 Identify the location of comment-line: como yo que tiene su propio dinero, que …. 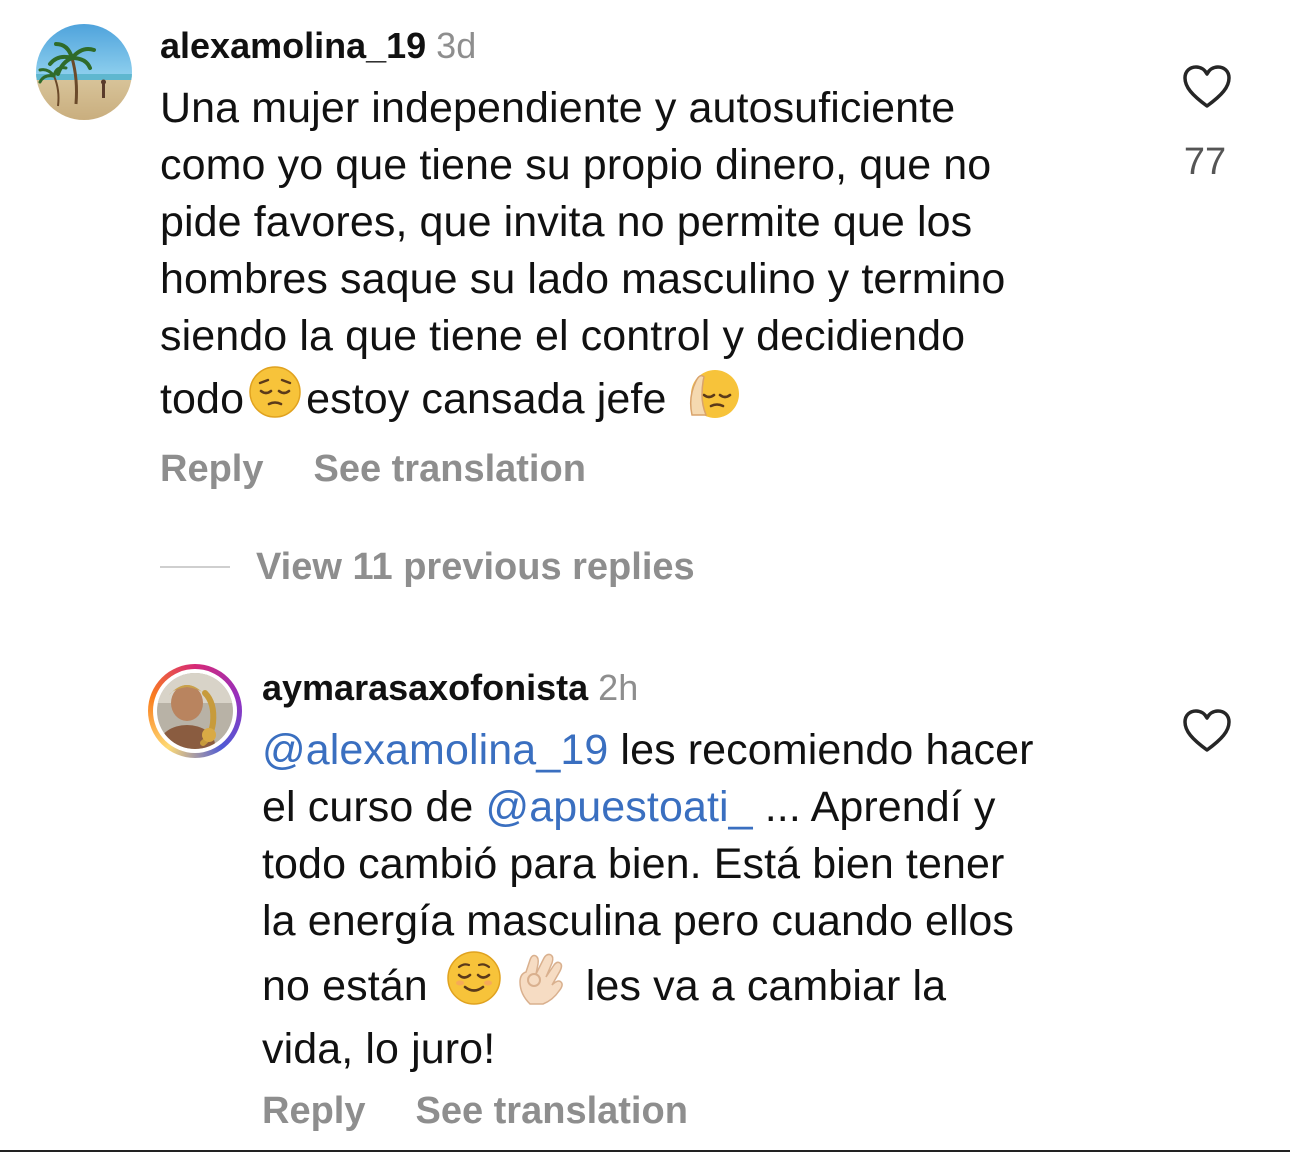
(576, 165).